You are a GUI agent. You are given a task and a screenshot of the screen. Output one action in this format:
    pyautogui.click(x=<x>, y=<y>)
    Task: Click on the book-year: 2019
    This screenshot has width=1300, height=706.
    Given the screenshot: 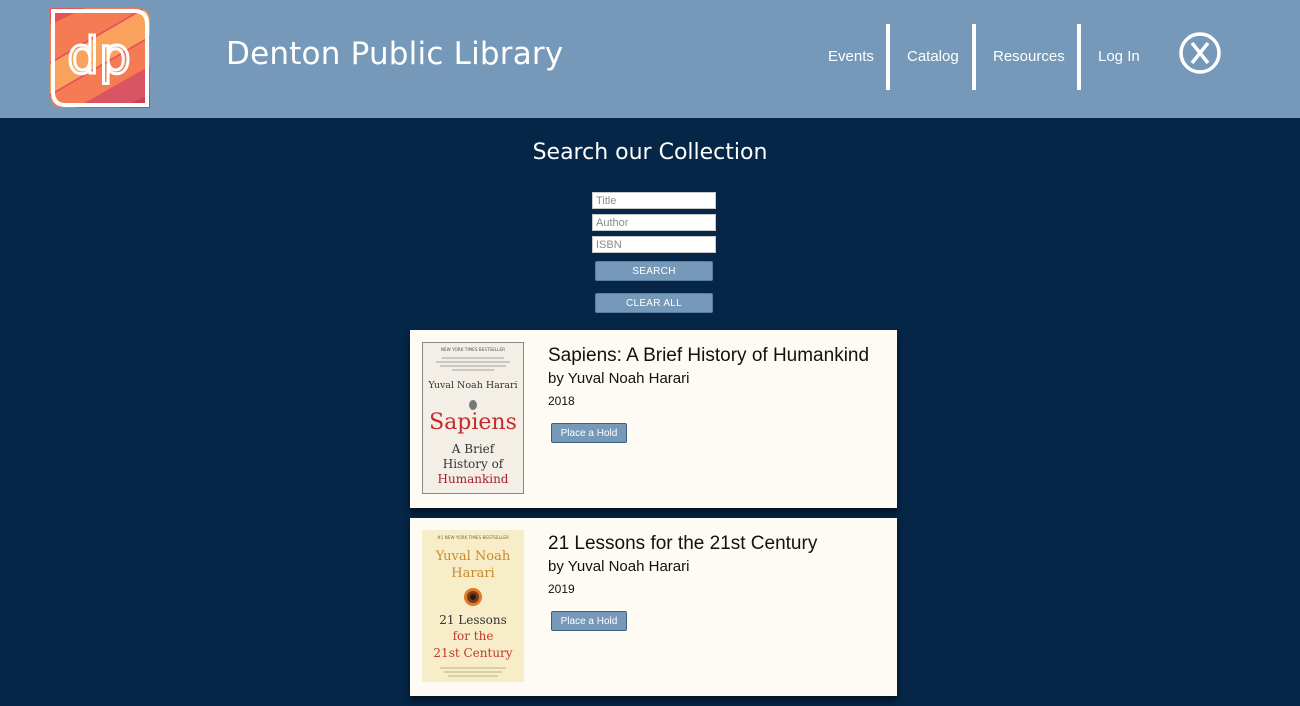 What is the action you would take?
    pyautogui.click(x=561, y=589)
    